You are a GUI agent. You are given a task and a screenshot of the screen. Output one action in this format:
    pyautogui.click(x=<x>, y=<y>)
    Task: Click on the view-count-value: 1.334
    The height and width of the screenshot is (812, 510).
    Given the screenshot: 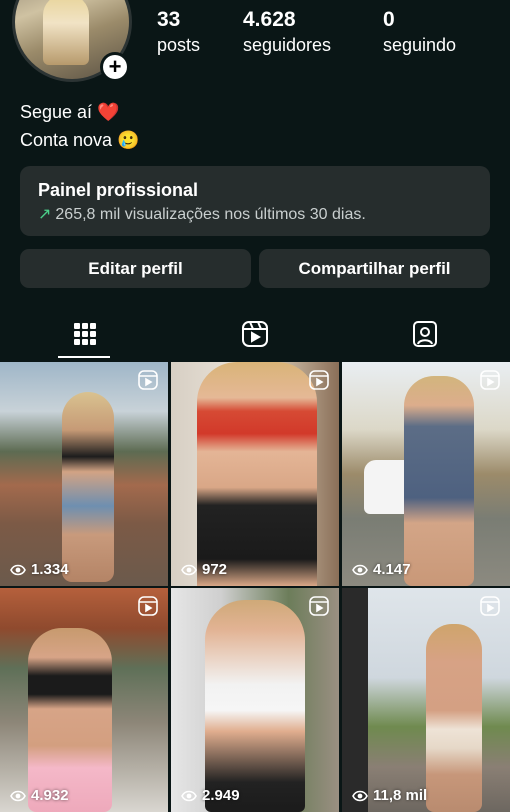 What is the action you would take?
    pyautogui.click(x=50, y=569)
    